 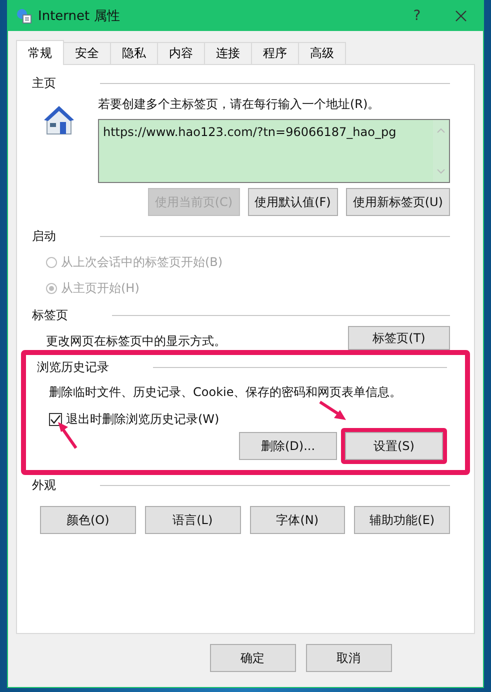 What do you see at coordinates (44, 485) in the screenshot?
I see `group-heading: 外观` at bounding box center [44, 485].